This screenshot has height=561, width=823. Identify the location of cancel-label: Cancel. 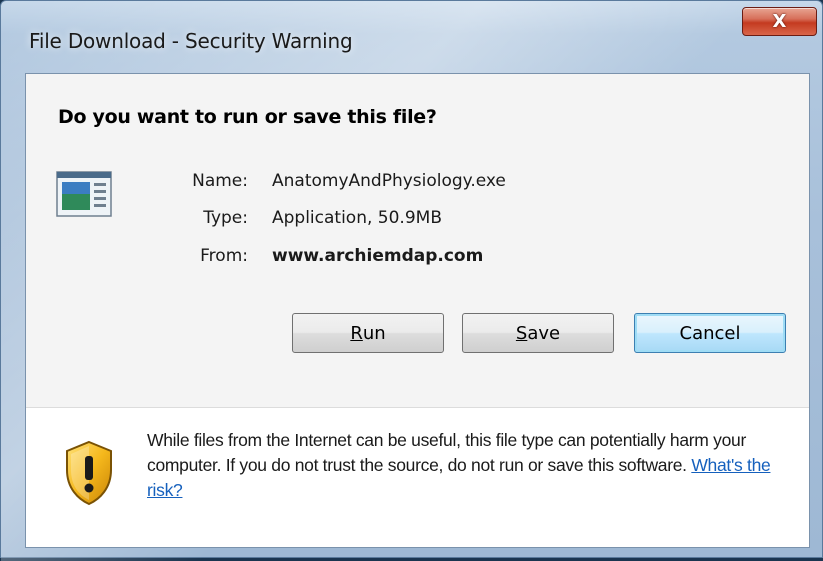
(710, 333).